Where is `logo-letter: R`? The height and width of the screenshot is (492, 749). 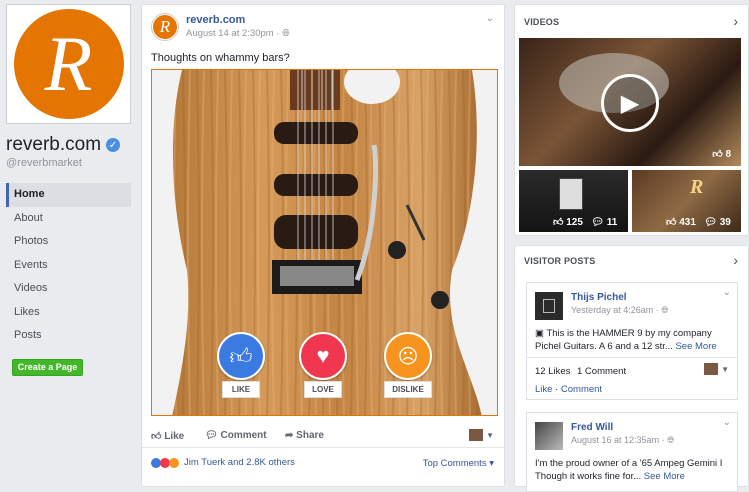 logo-letter: R is located at coordinates (68, 63).